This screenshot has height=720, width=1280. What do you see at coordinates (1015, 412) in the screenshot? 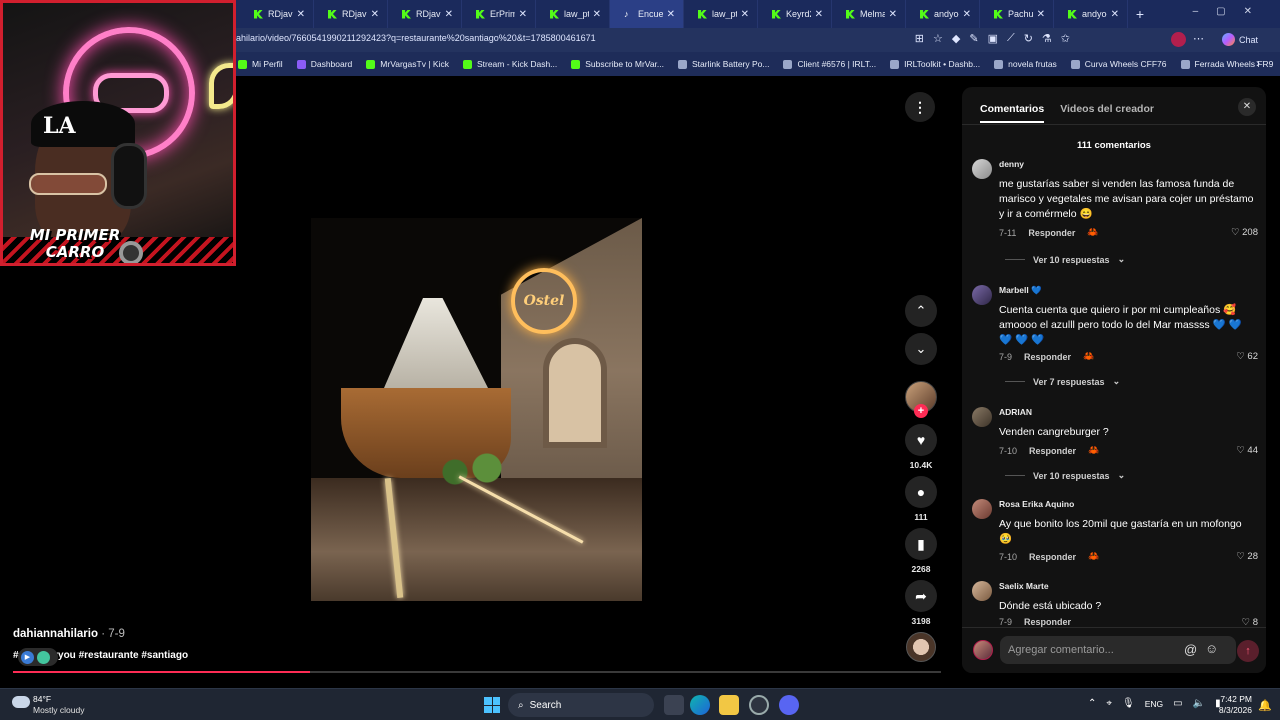
I see `commenter-name: ADRIAN` at bounding box center [1015, 412].